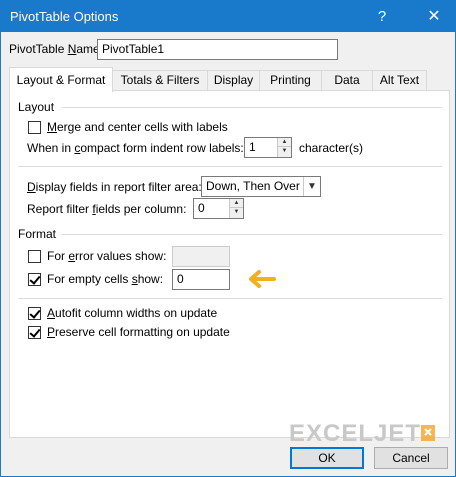 This screenshot has width=456, height=477. Describe the element at coordinates (36, 107) in the screenshot. I see `layout-group-title: Layout` at that location.